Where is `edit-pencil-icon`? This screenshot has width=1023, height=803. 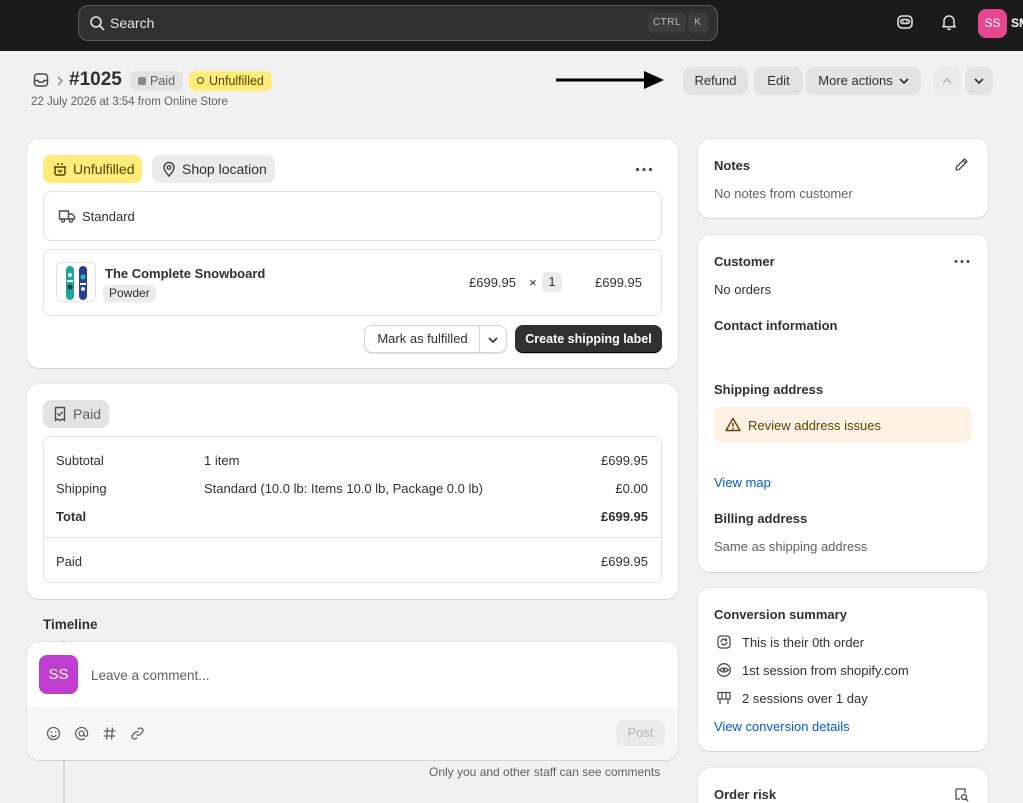 edit-pencil-icon is located at coordinates (961, 164).